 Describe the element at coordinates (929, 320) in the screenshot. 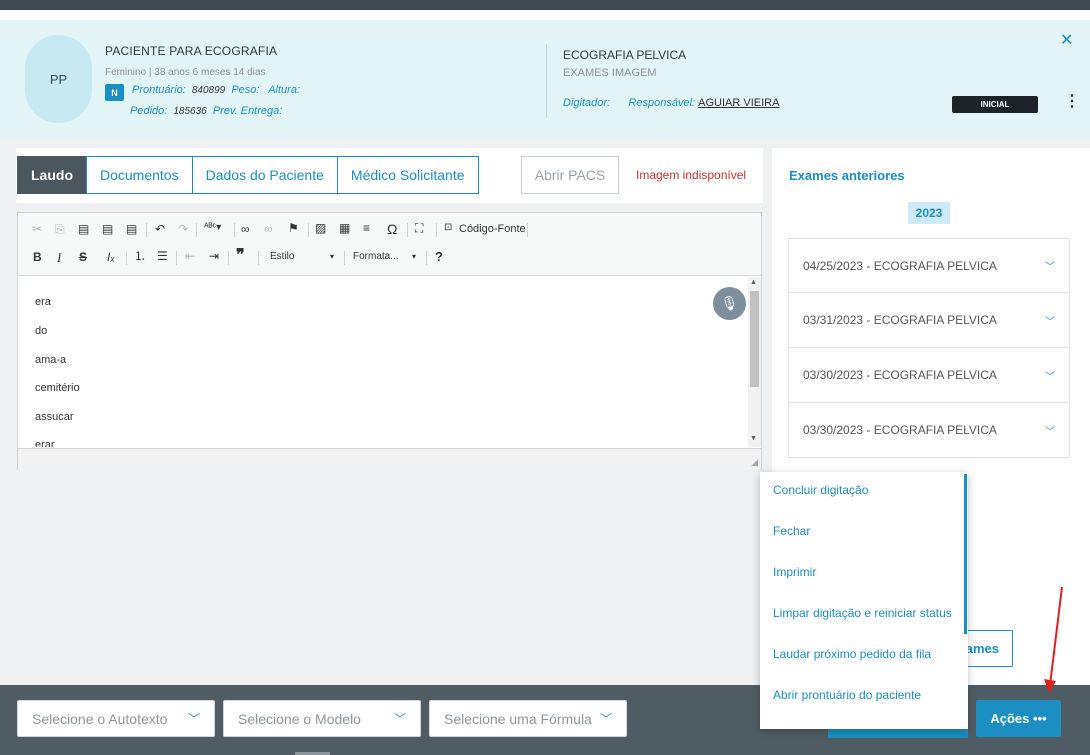

I see `list-item: 03/31/2023 - ECOGRAFIA PELVICA ﹀` at that location.